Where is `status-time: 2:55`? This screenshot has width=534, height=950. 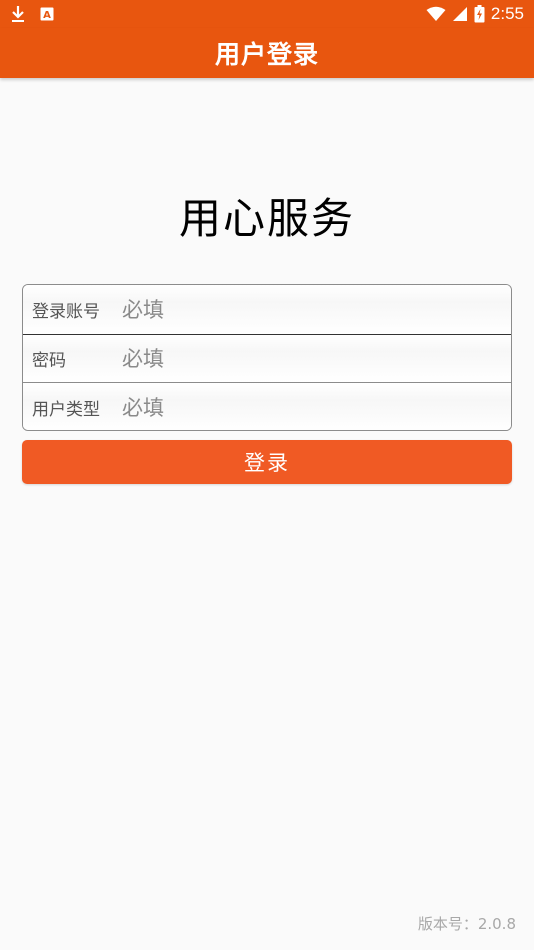
status-time: 2:55 is located at coordinates (507, 13).